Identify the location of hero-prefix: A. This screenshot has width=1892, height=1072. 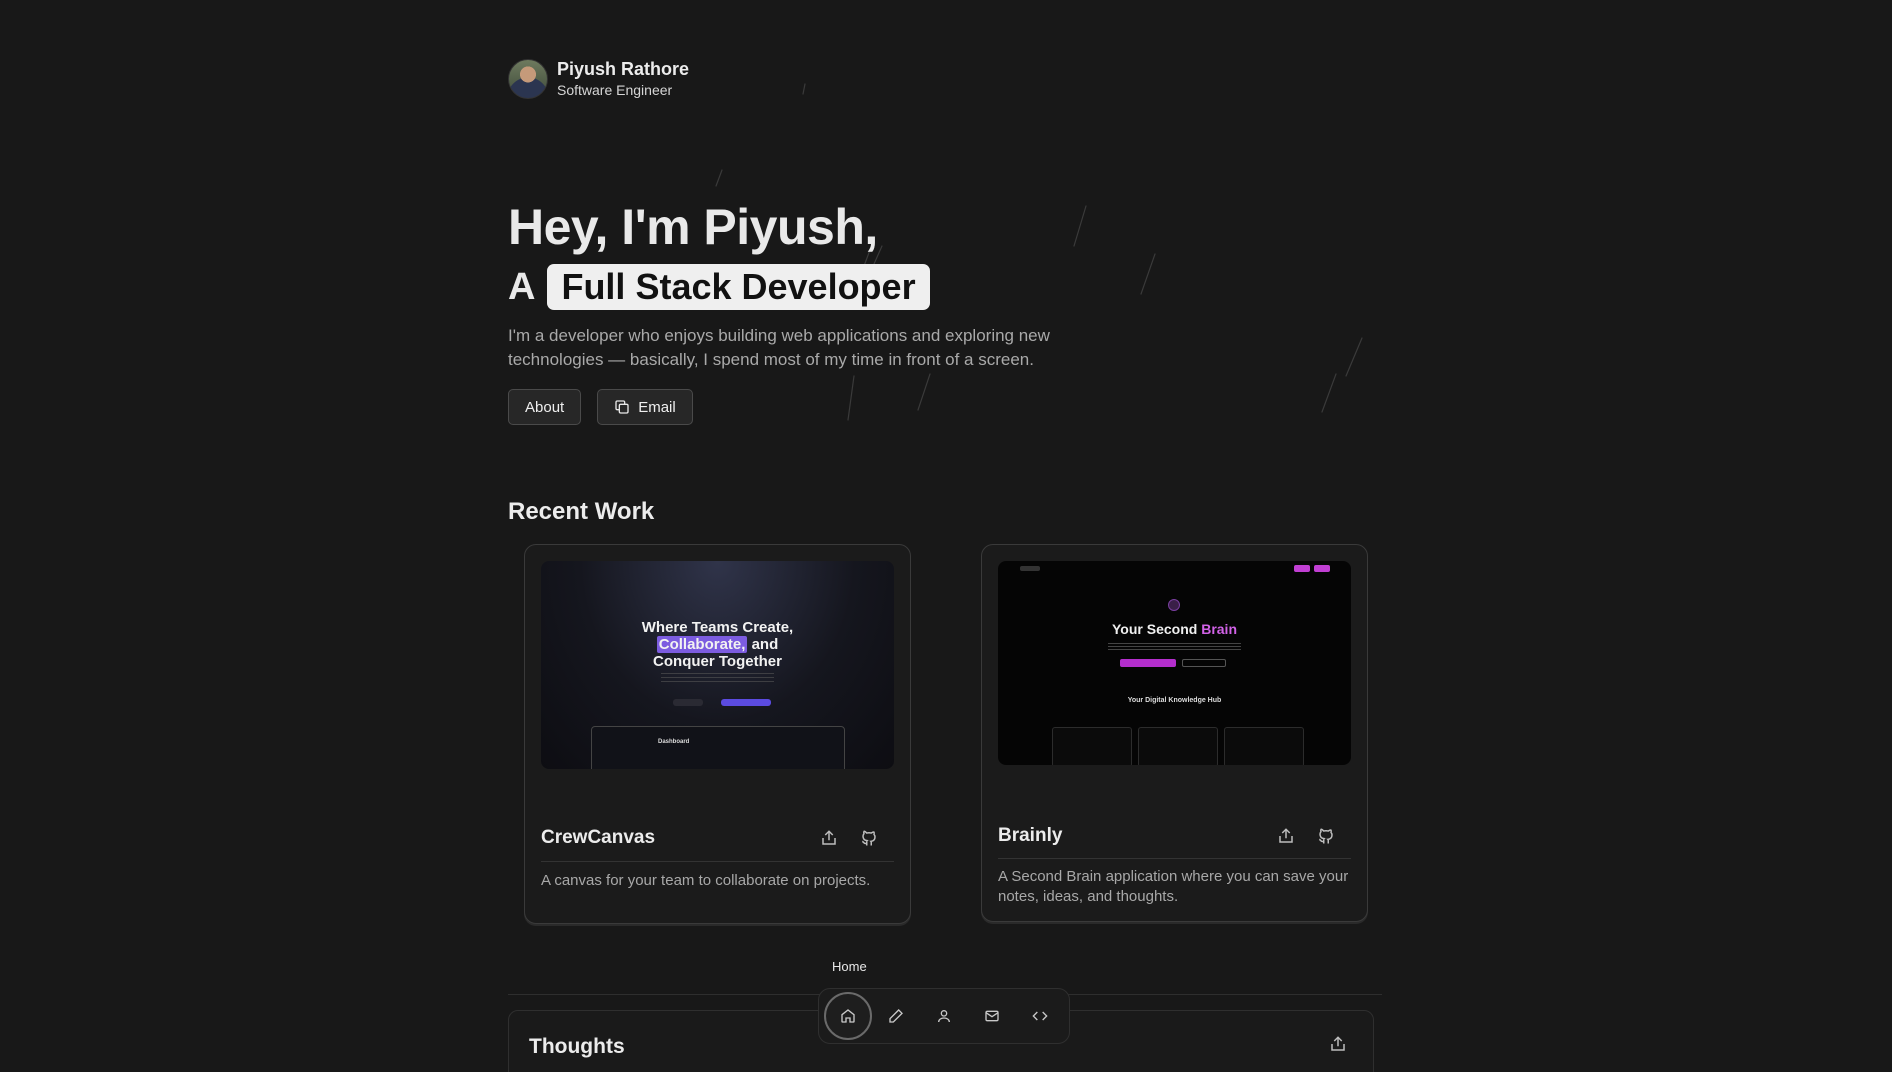
(522, 286).